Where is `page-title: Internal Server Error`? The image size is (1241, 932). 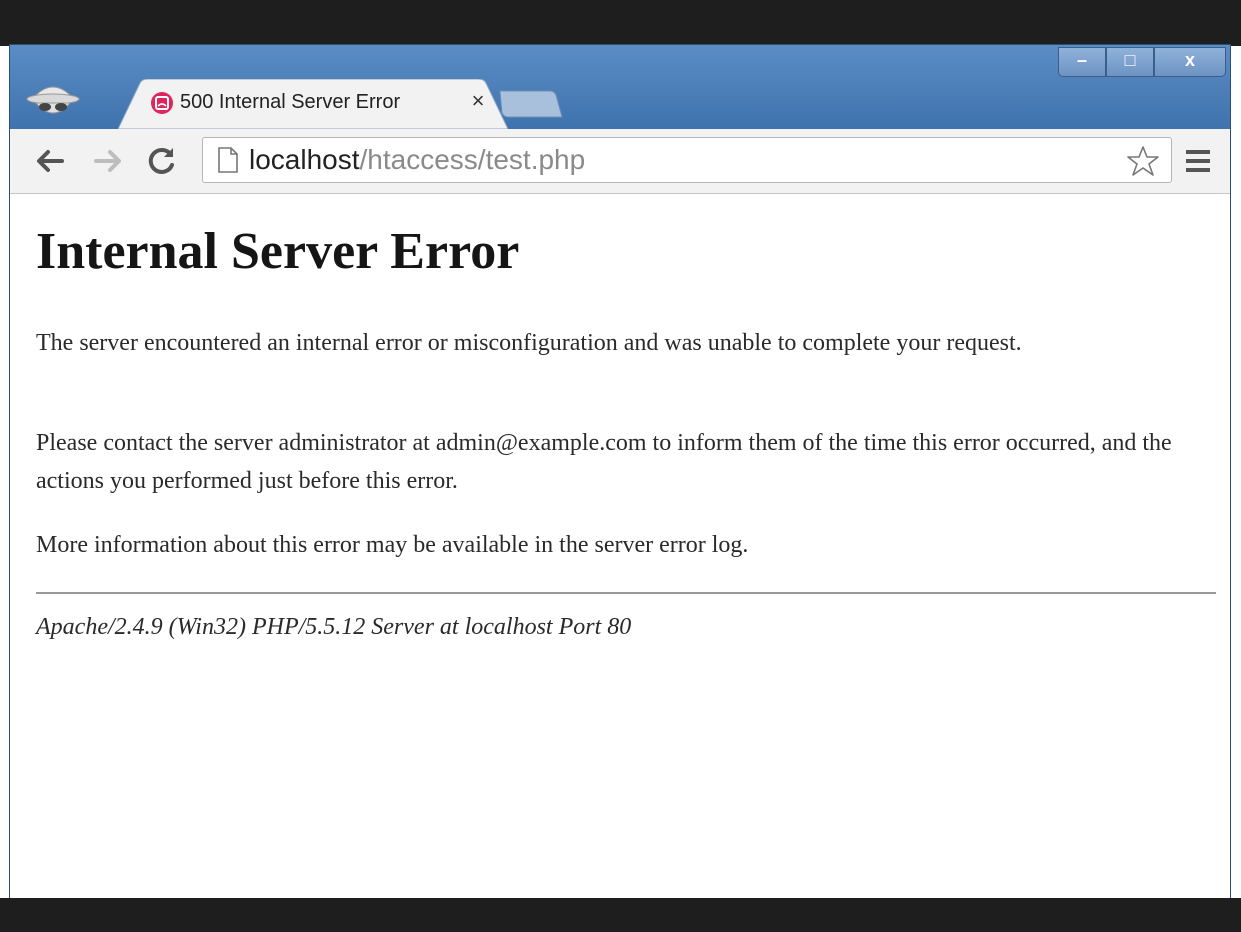 page-title: Internal Server Error is located at coordinates (278, 251).